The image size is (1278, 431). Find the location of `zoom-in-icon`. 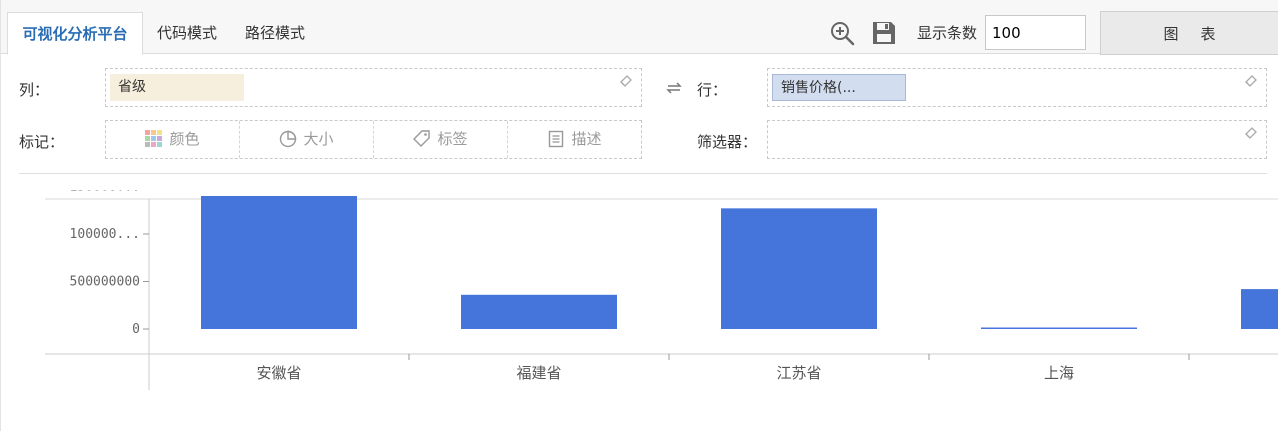

zoom-in-icon is located at coordinates (842, 33).